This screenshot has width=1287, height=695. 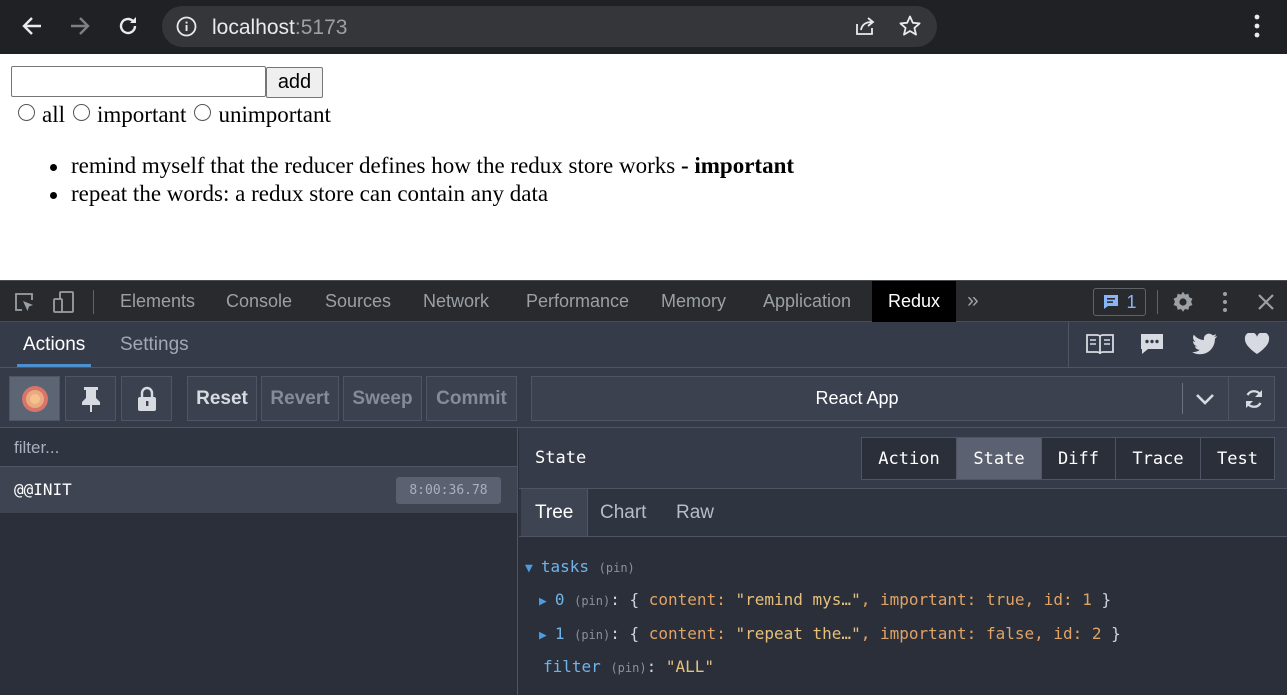 What do you see at coordinates (186, 29) in the screenshot?
I see `info-icon` at bounding box center [186, 29].